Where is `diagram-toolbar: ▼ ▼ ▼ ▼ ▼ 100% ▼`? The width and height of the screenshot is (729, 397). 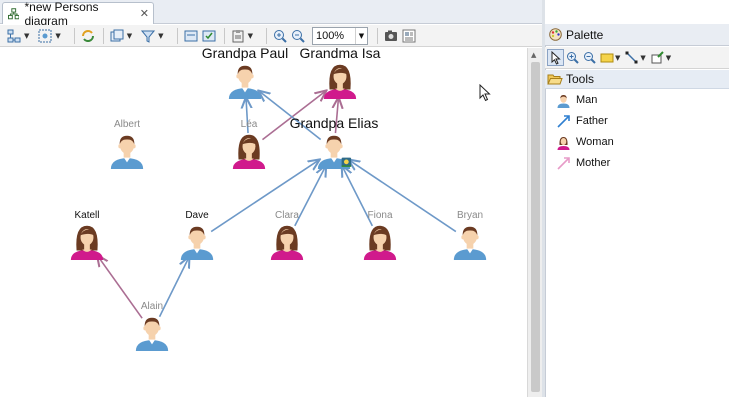
diagram-toolbar: ▼ ▼ ▼ ▼ ▼ 100% ▼ is located at coordinates (271, 36).